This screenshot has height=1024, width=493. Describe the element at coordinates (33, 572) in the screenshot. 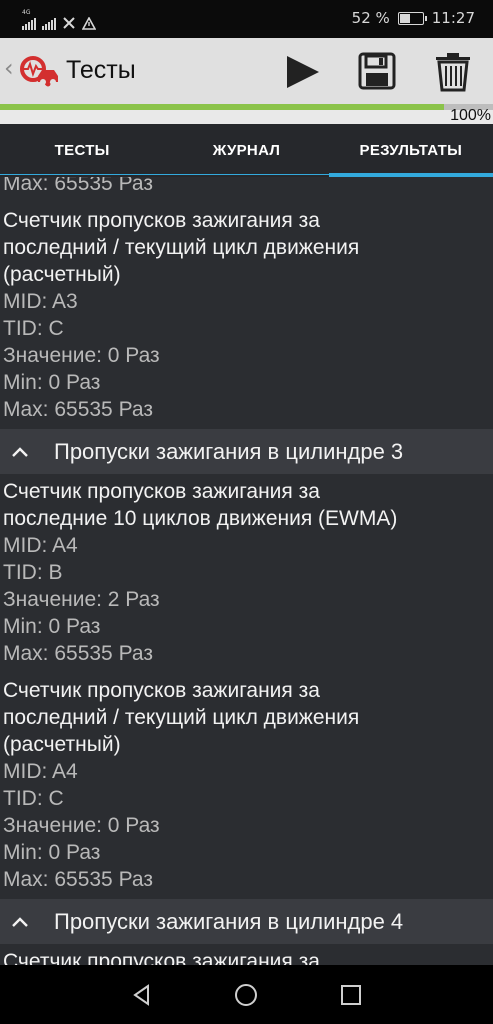

I see `result-tid: TID: B` at that location.